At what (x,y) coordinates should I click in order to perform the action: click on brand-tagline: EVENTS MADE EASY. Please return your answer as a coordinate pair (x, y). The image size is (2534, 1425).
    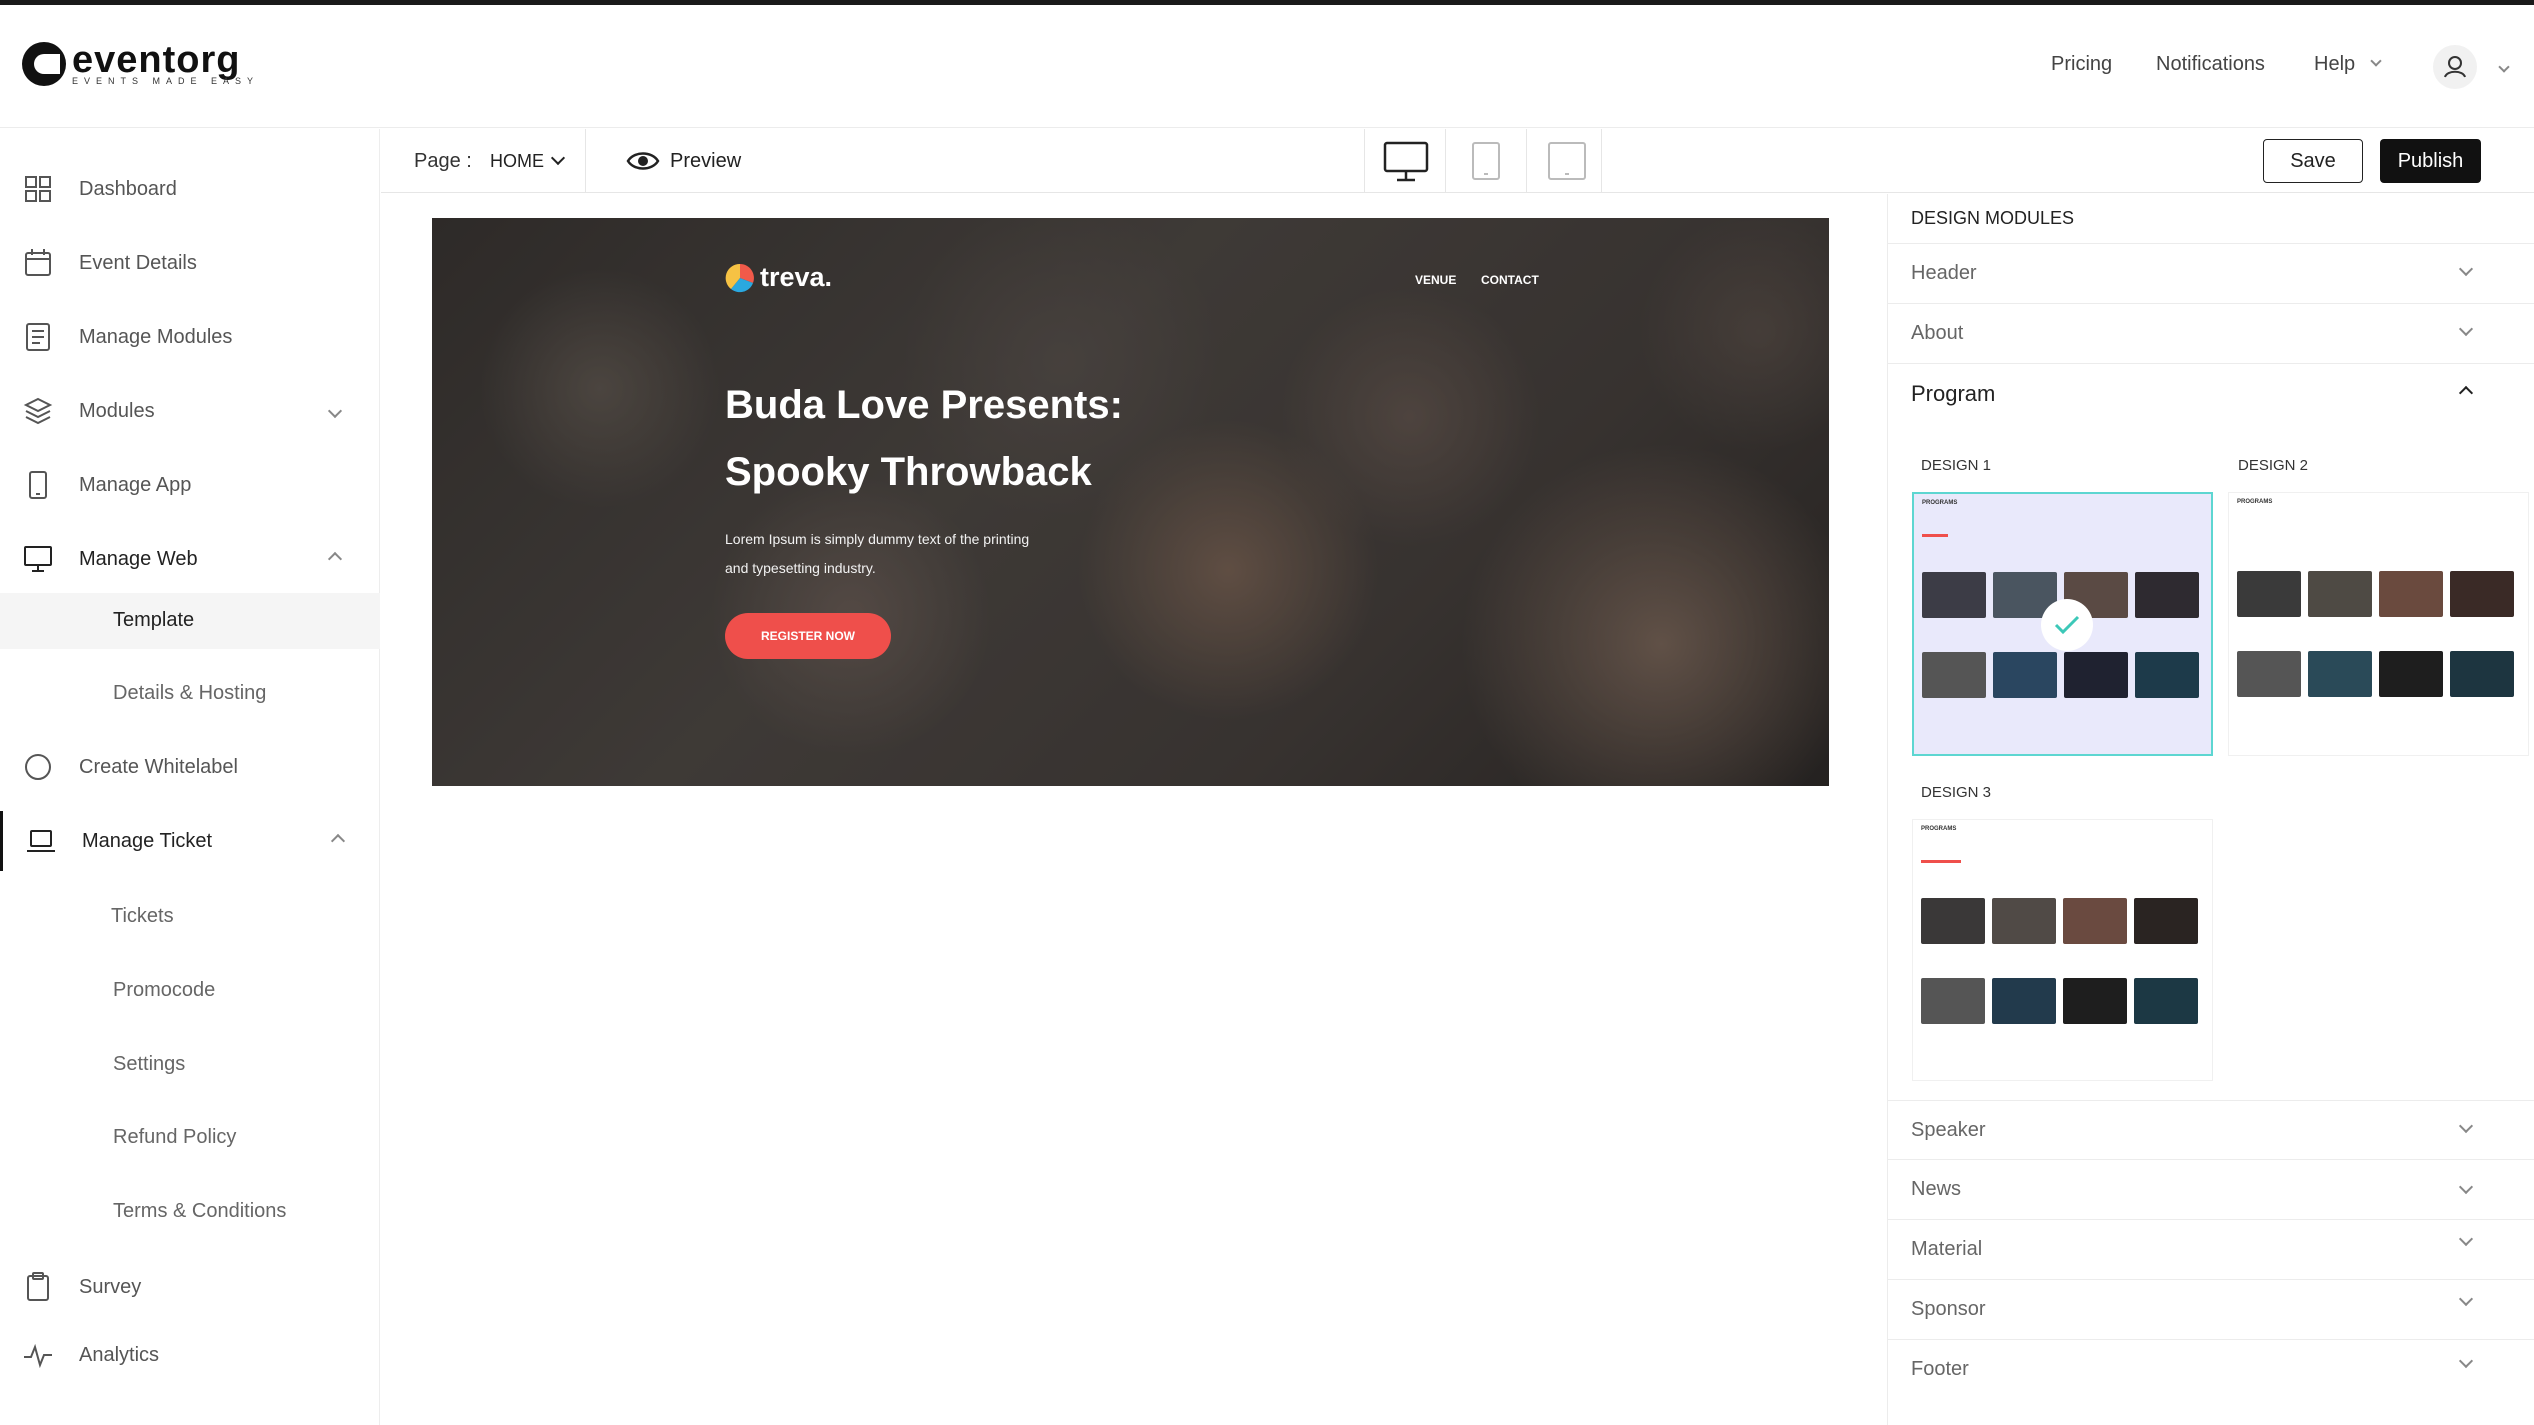
    Looking at the image, I should click on (166, 81).